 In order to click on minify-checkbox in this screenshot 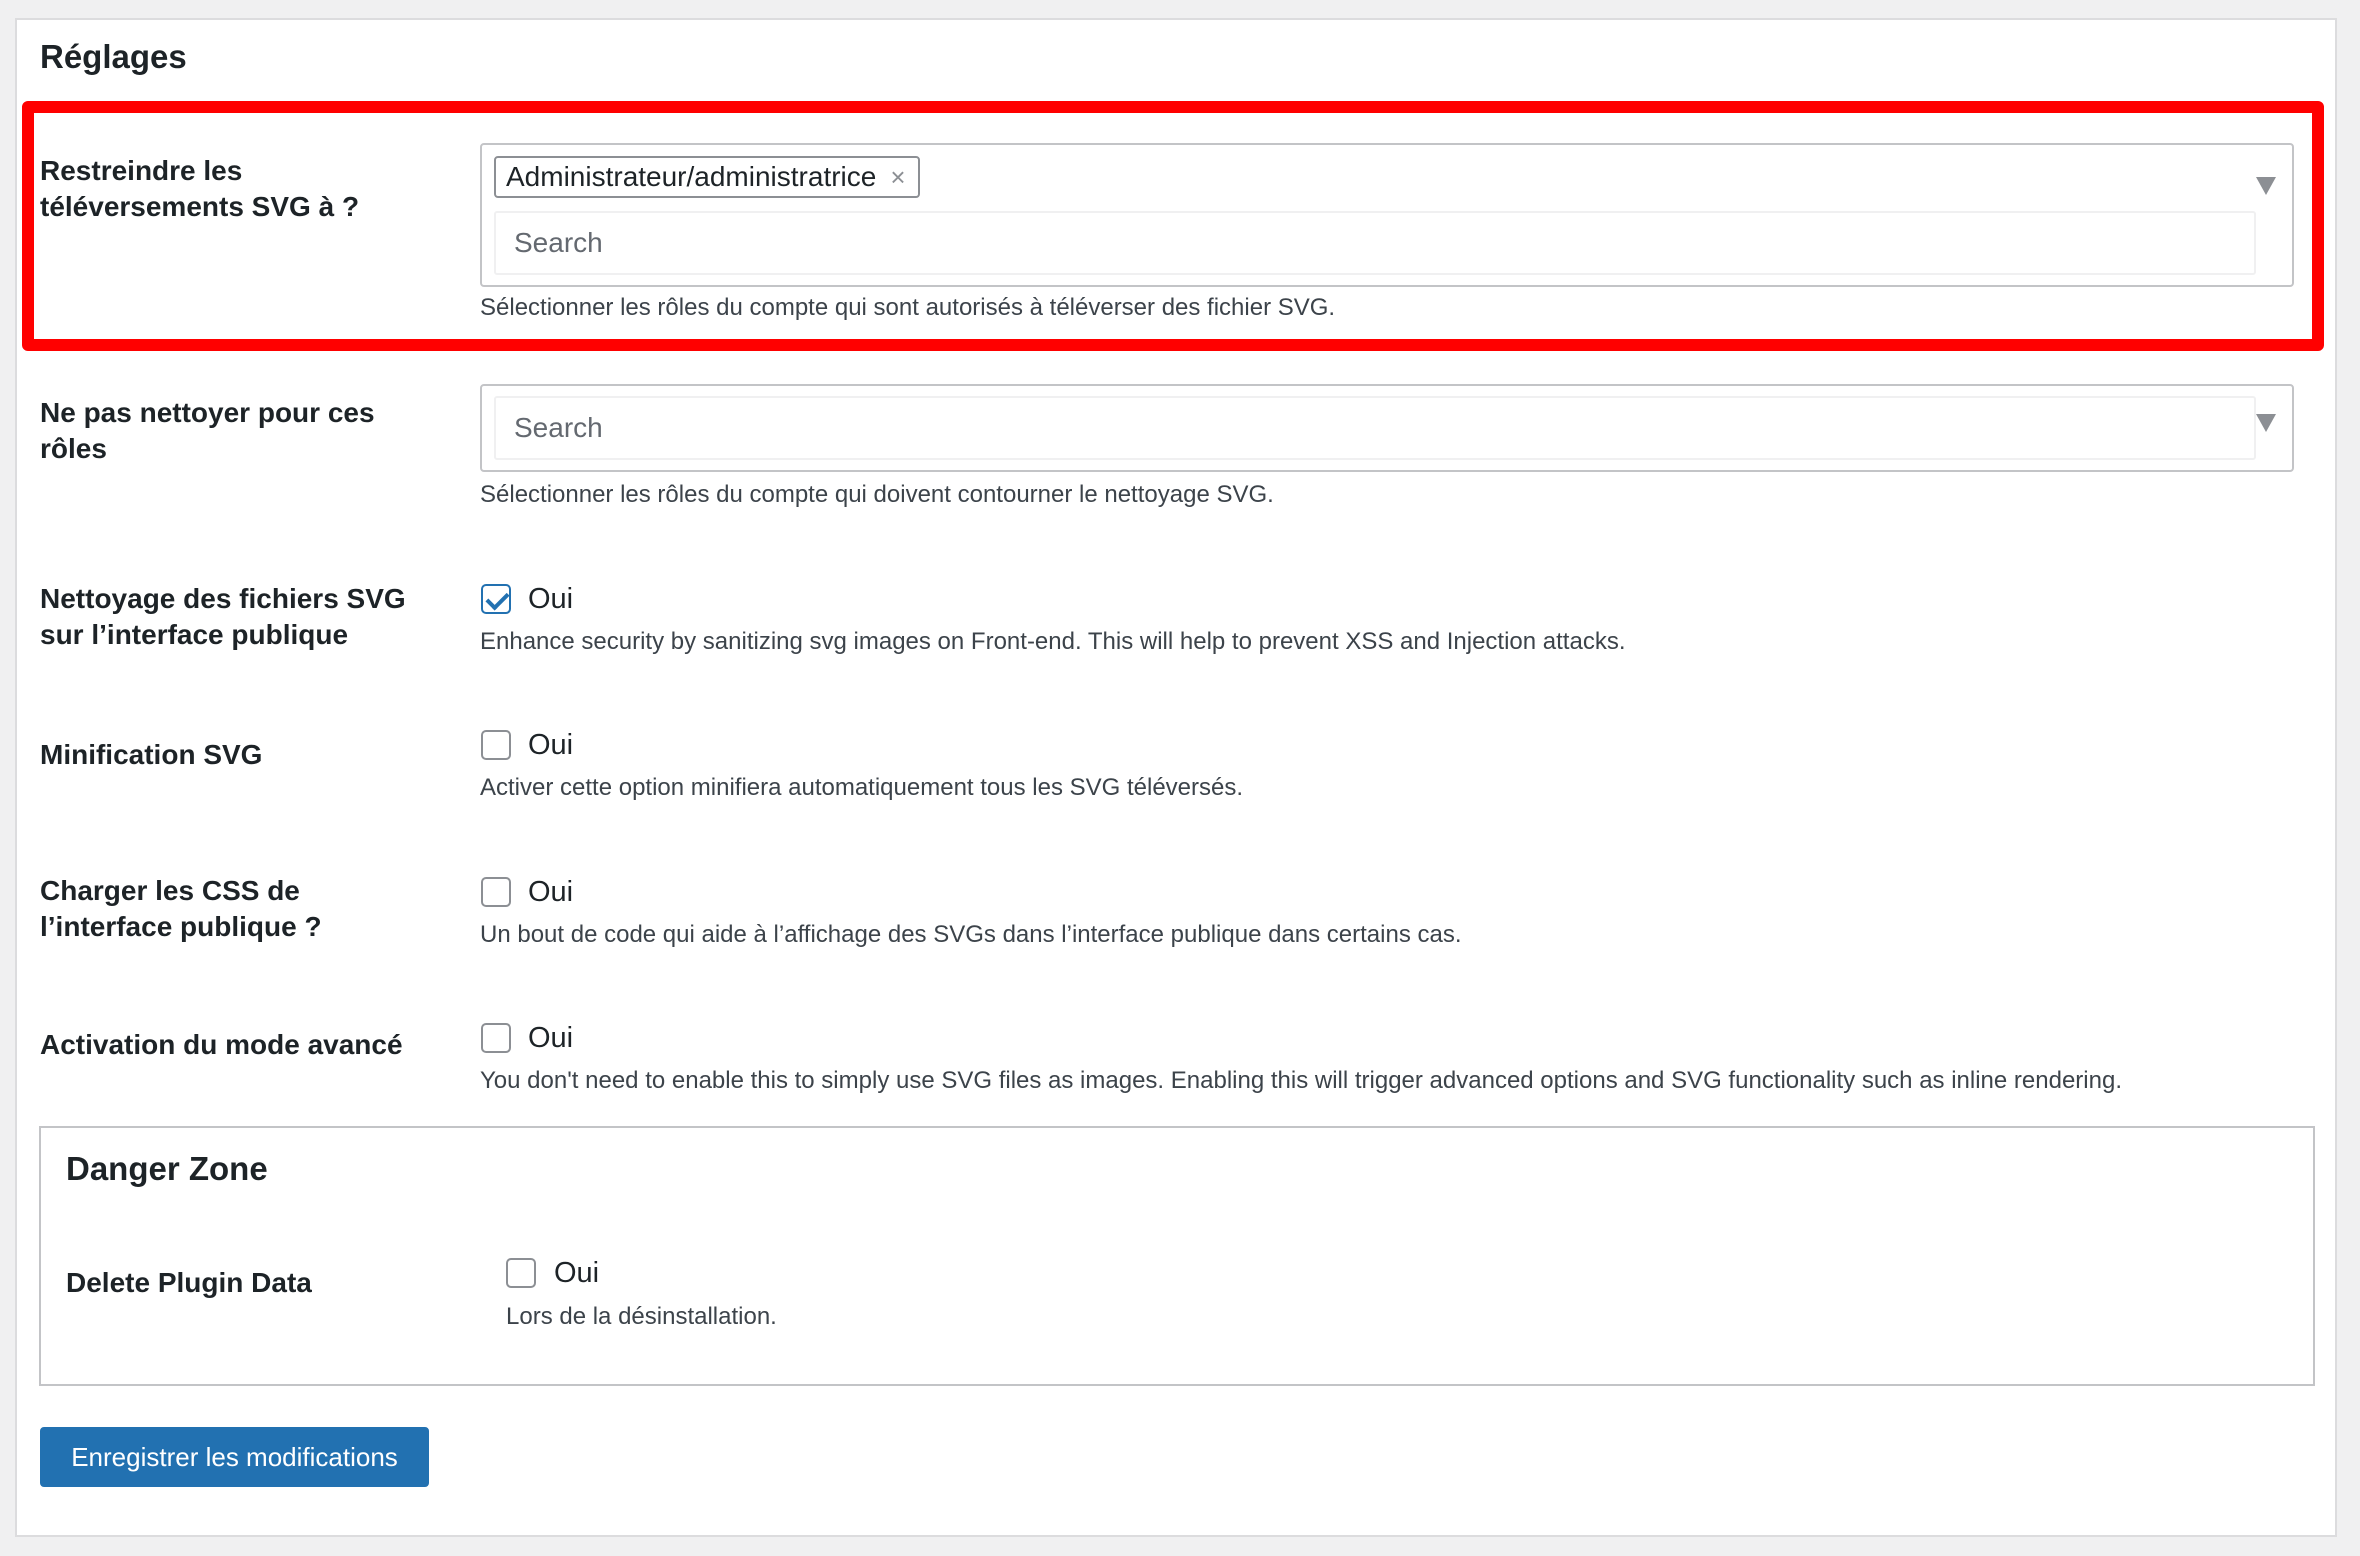, I will do `click(496, 745)`.